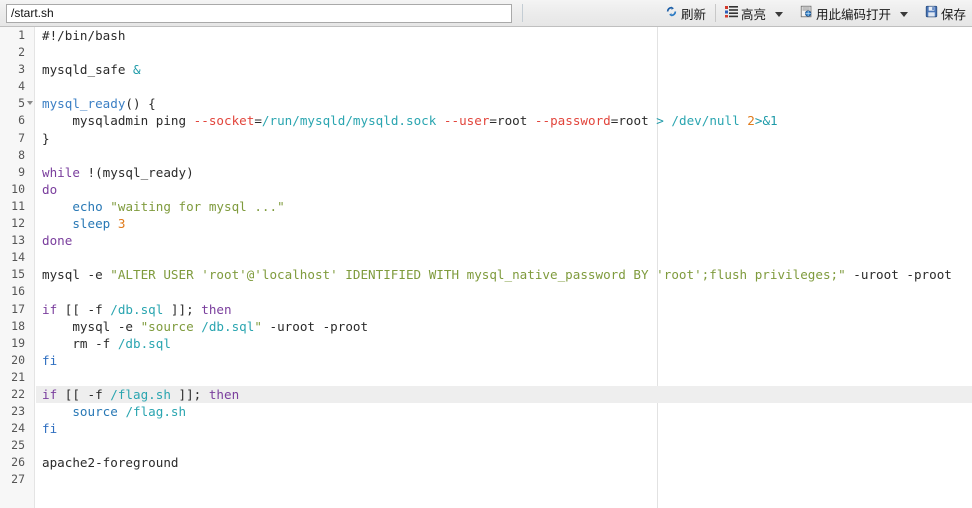 The image size is (972, 508). Describe the element at coordinates (486, 103) in the screenshot. I see `code-line-row: 5 mysql_ready() {` at that location.